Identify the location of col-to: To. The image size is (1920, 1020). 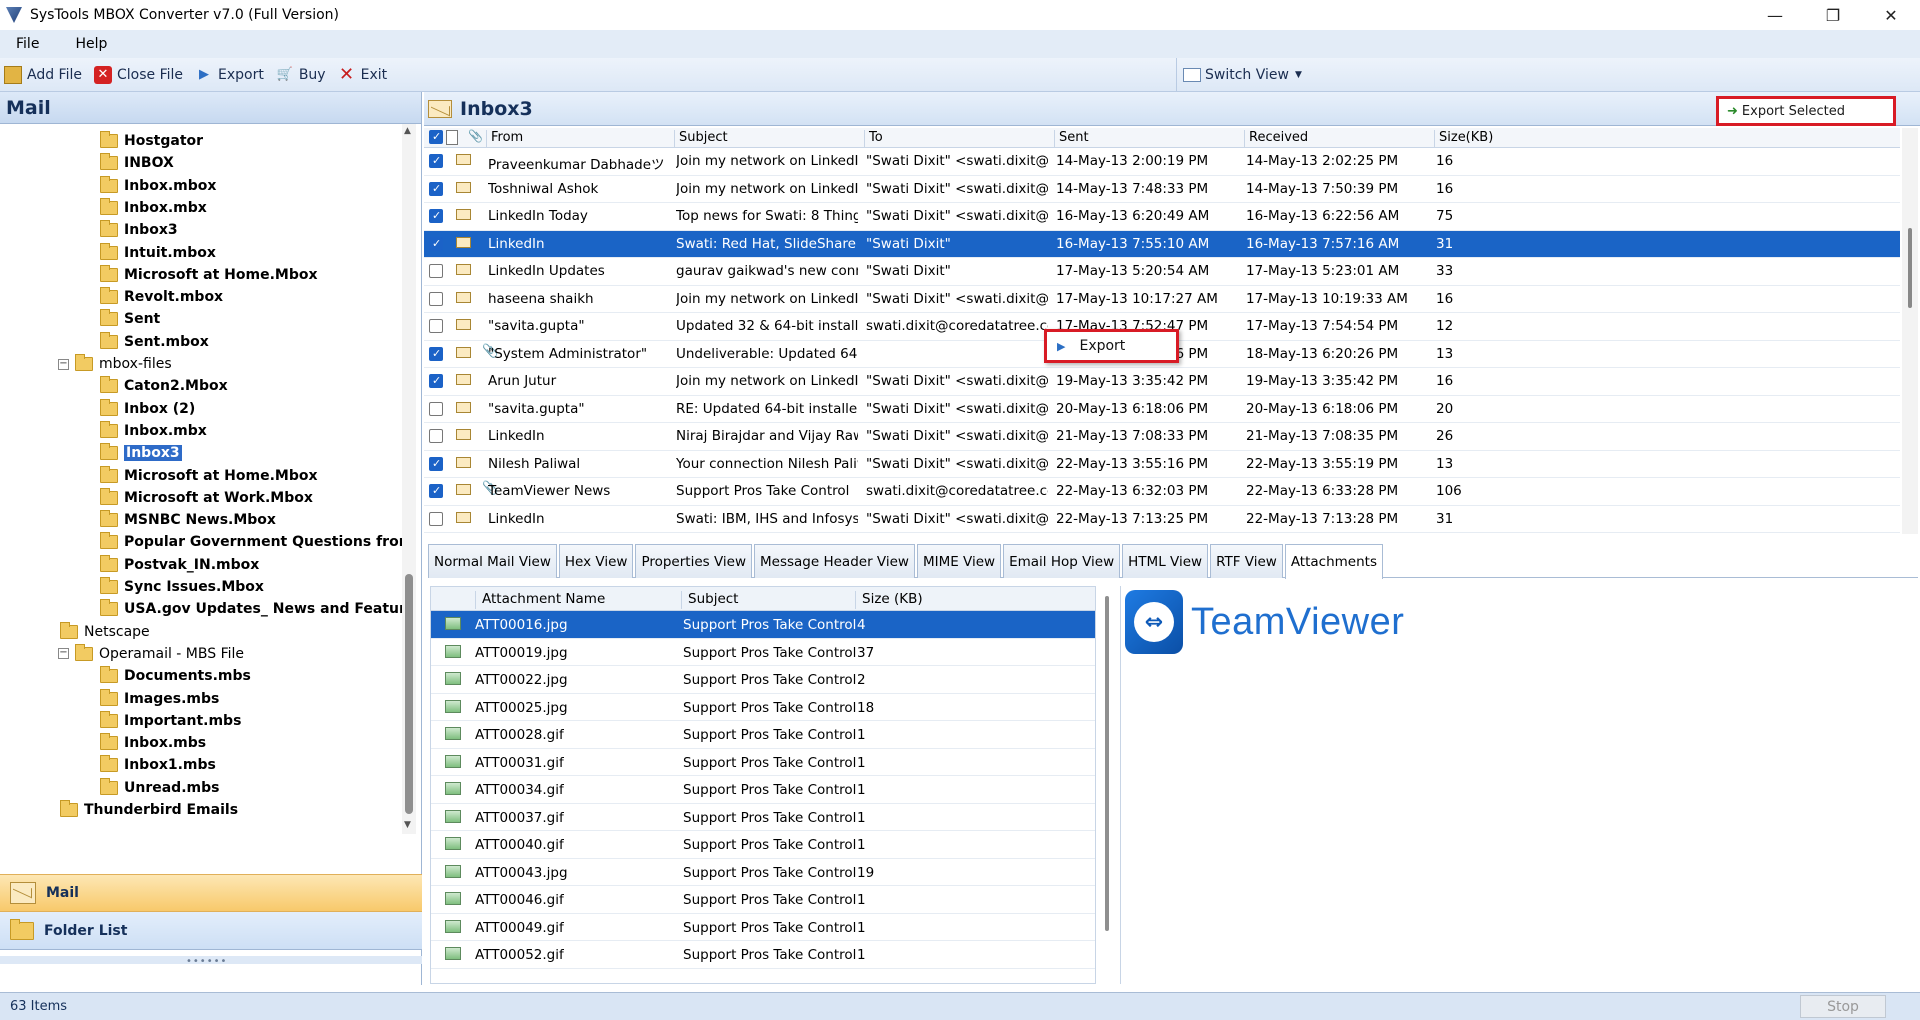
(958, 139).